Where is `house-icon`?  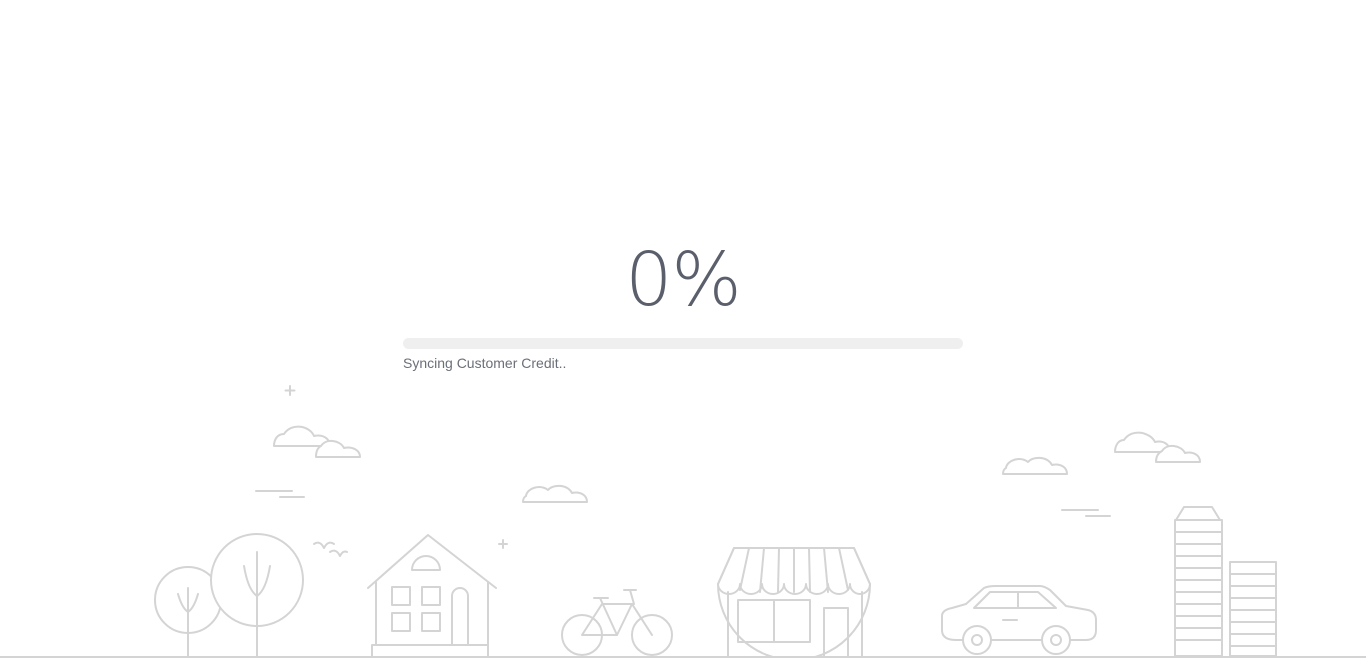
house-icon is located at coordinates (432, 595).